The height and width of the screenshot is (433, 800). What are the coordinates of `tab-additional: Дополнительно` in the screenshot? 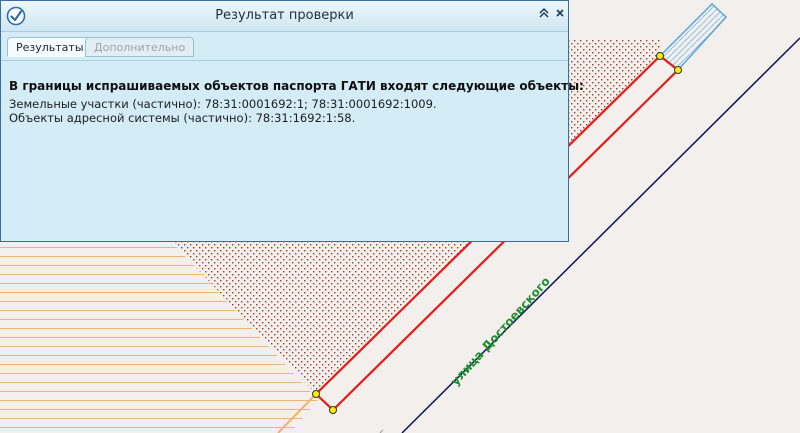 It's located at (140, 47).